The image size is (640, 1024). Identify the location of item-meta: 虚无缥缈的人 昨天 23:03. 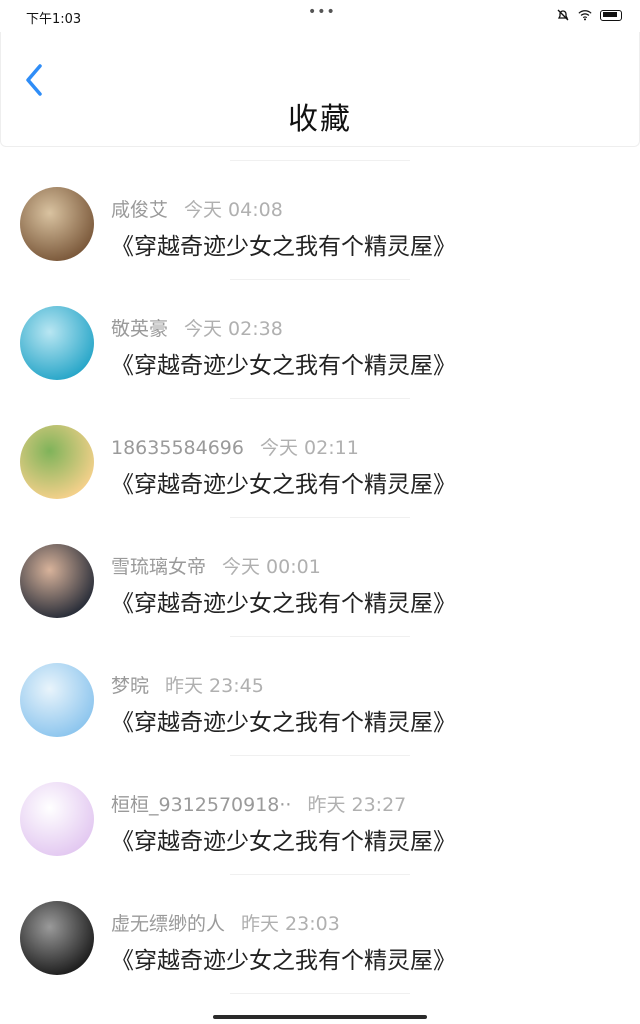
(225, 922).